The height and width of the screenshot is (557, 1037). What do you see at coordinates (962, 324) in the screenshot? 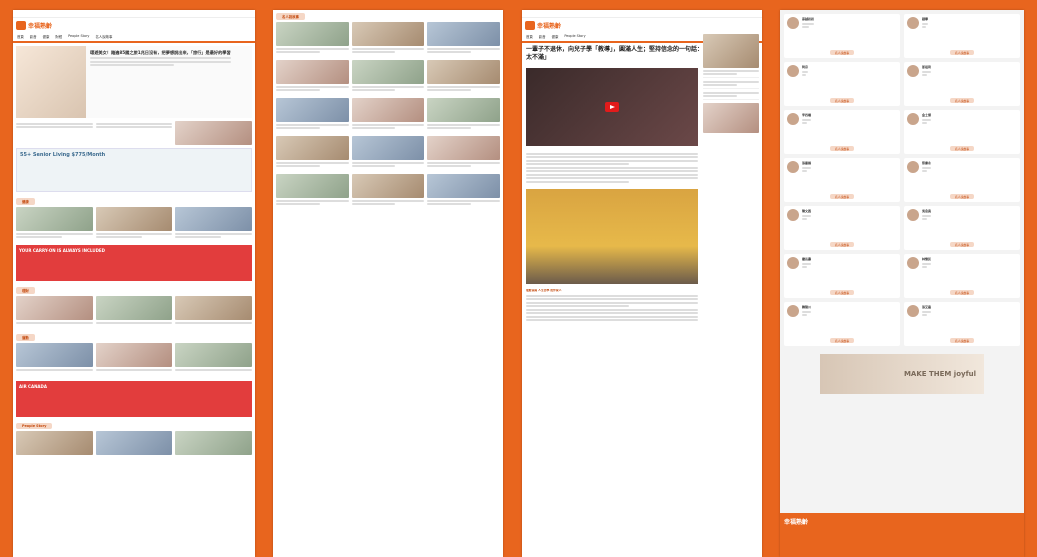
I see `celebrity-card: 張艾嘉 名人說故事` at bounding box center [962, 324].